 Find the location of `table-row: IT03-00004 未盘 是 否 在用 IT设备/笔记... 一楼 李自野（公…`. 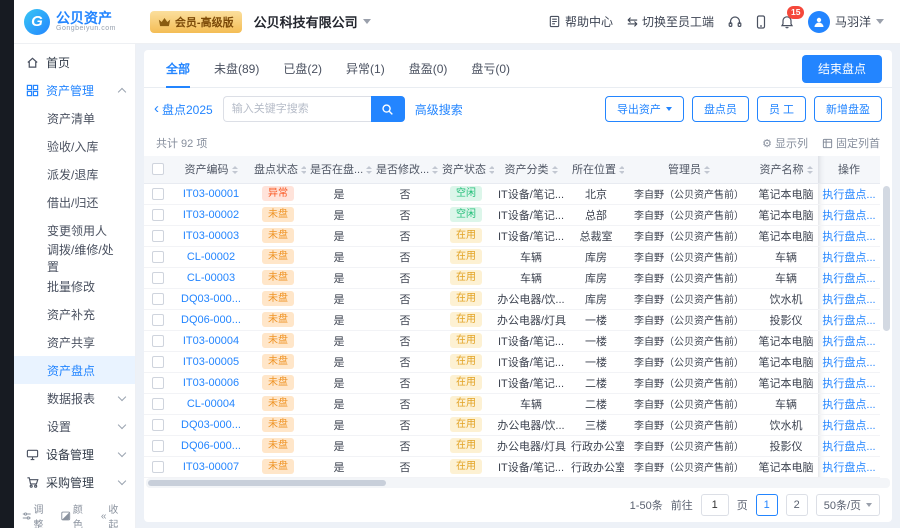

table-row: IT03-00004 未盘 是 否 在用 IT设备/笔记... 一楼 李自野（公… is located at coordinates (512, 341).